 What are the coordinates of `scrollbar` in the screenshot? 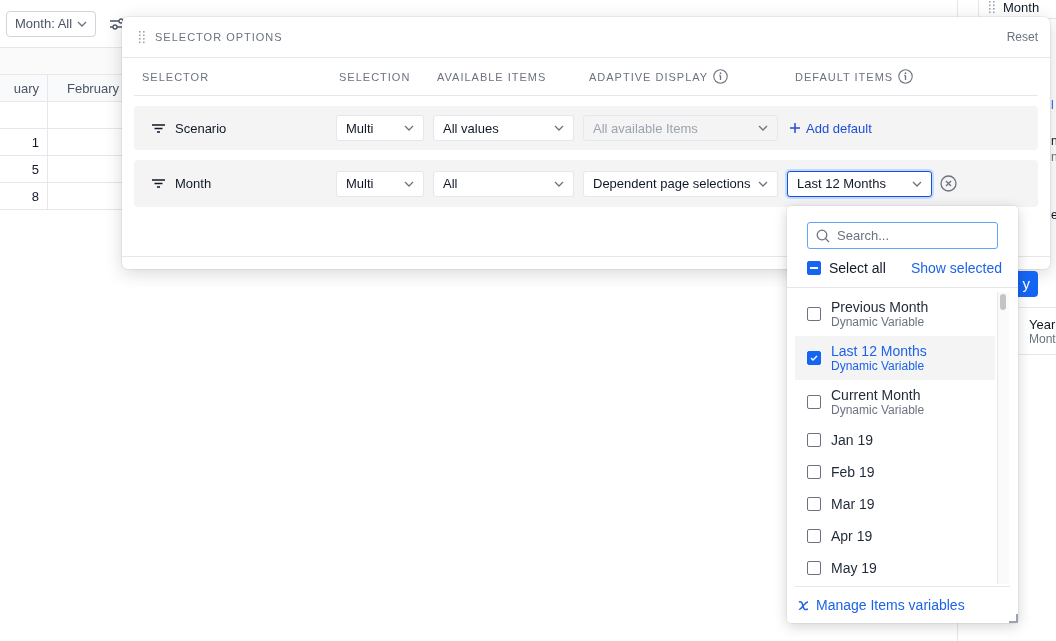 It's located at (1003, 438).